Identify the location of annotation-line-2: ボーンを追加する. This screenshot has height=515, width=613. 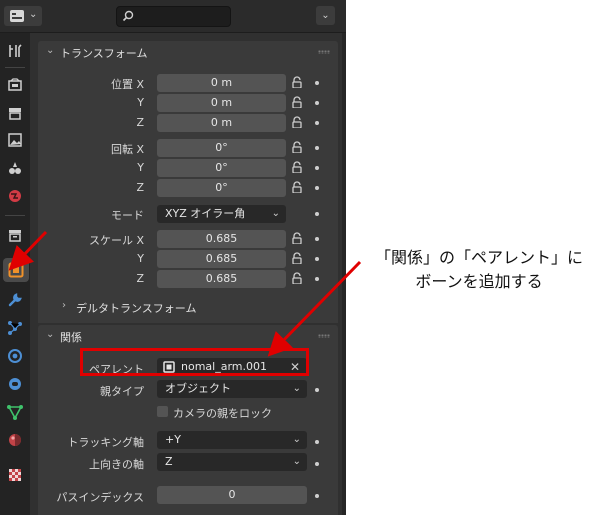
(479, 281).